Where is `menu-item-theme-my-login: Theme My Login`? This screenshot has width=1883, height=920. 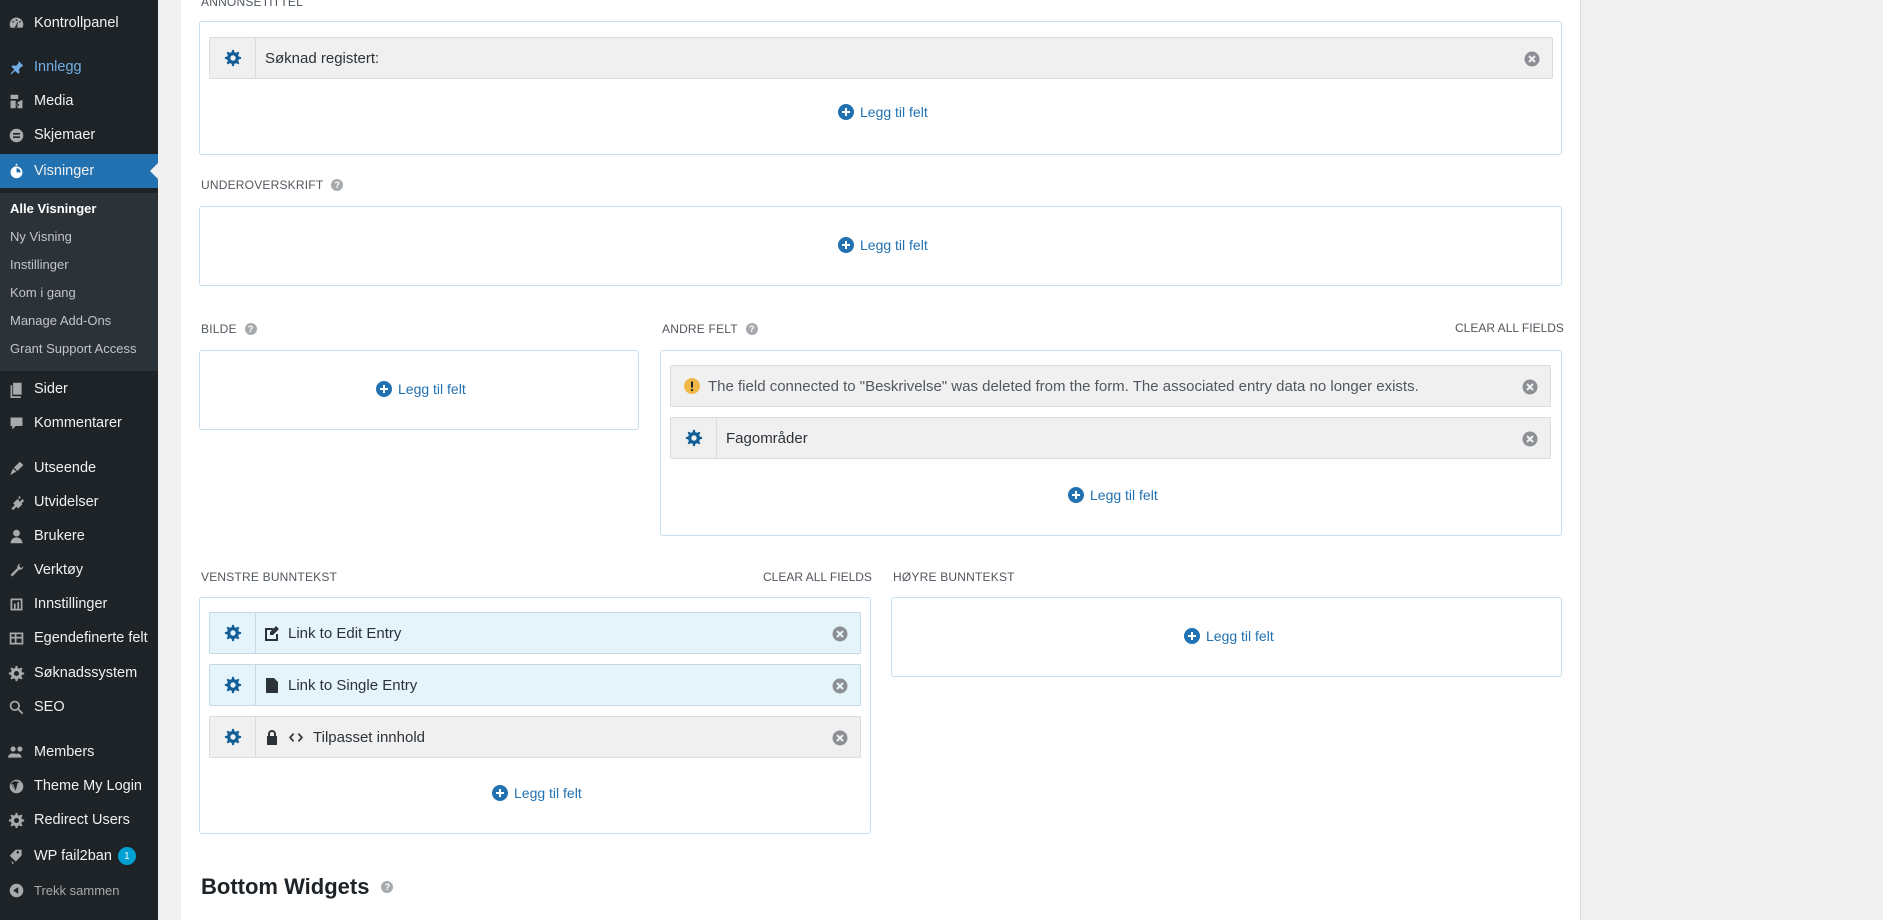 menu-item-theme-my-login: Theme My Login is located at coordinates (79, 786).